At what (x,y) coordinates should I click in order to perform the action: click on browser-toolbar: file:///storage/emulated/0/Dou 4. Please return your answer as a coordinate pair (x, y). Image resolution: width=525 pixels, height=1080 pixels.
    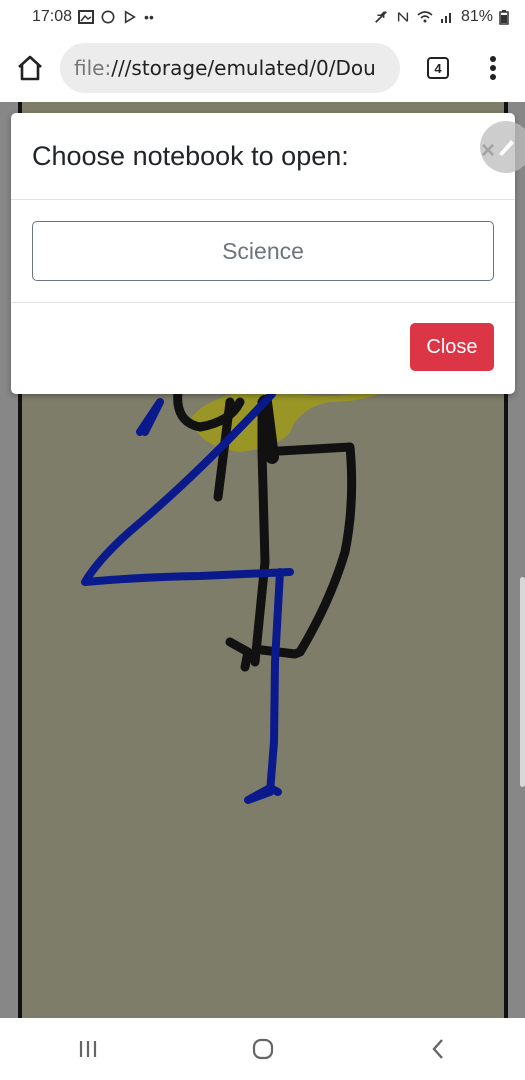
    Looking at the image, I should click on (262, 68).